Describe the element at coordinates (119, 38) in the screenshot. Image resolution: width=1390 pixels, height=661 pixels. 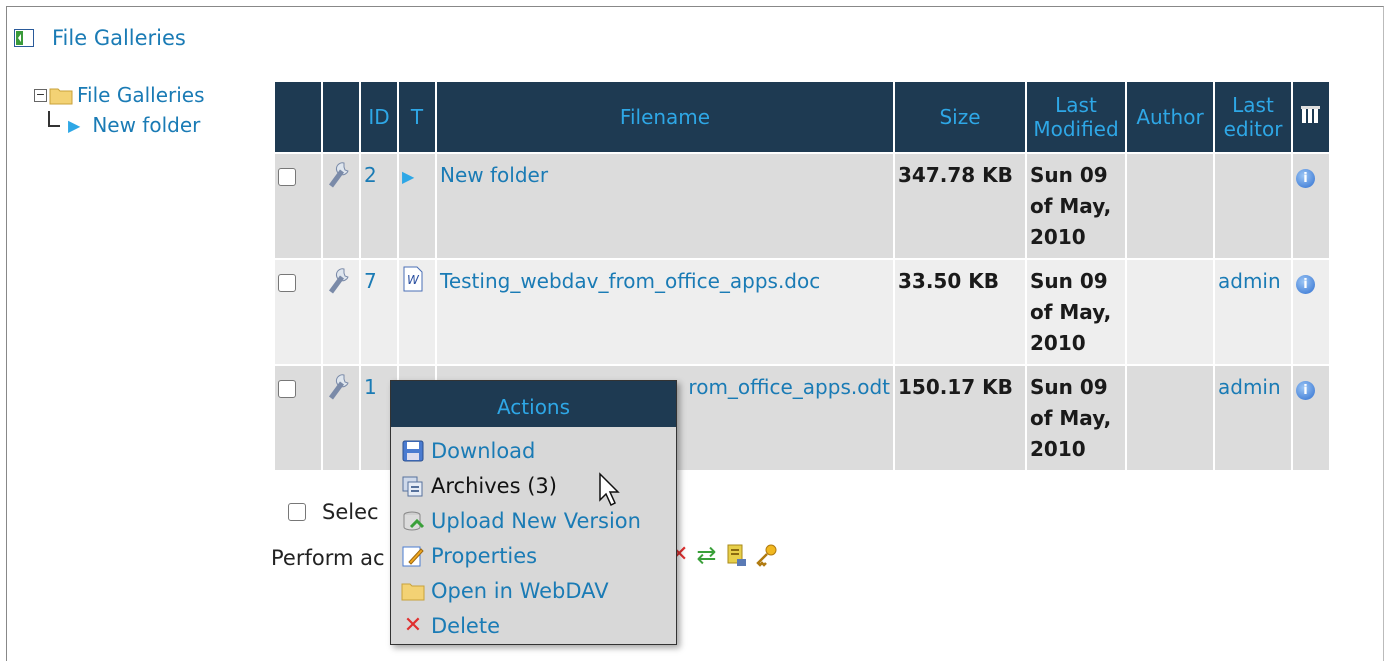
I see `page-title: File Galleries` at that location.